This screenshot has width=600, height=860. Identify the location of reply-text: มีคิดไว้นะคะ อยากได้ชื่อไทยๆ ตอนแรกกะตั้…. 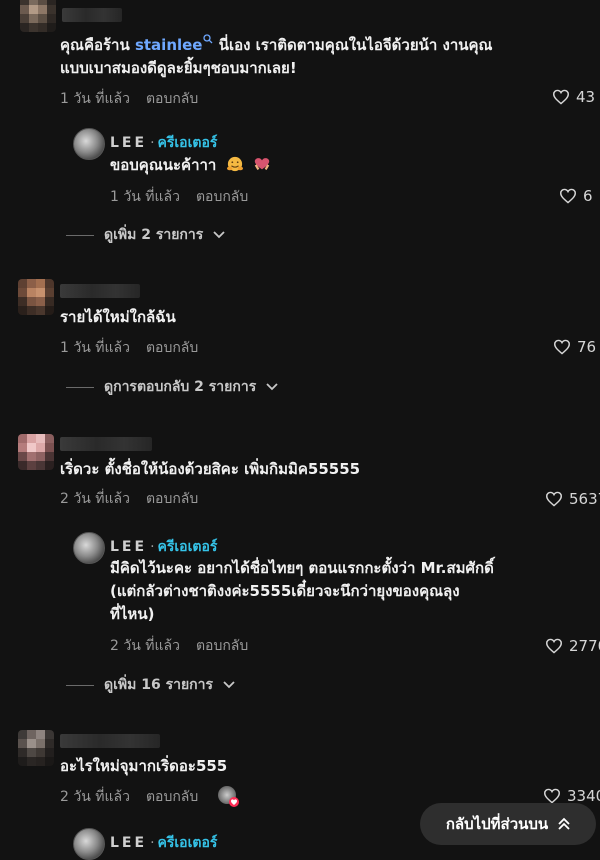
(302, 591).